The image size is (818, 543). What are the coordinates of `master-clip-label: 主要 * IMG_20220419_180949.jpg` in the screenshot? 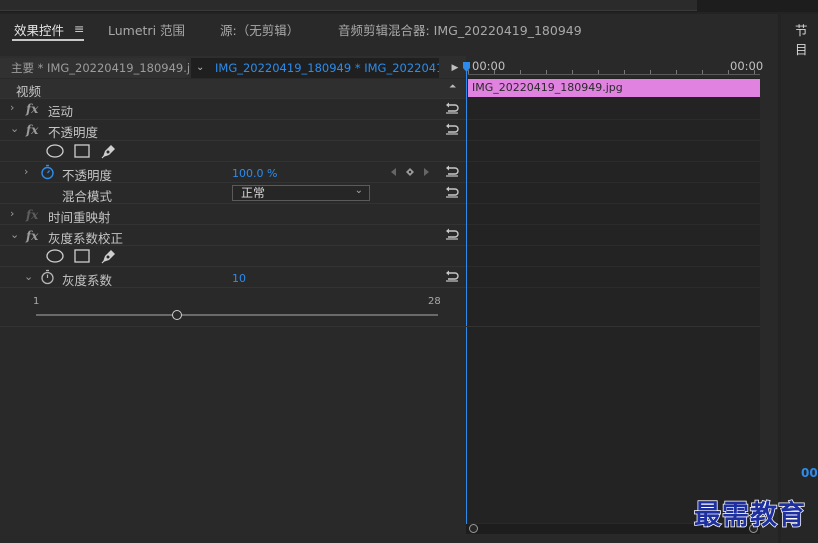 It's located at (102, 68).